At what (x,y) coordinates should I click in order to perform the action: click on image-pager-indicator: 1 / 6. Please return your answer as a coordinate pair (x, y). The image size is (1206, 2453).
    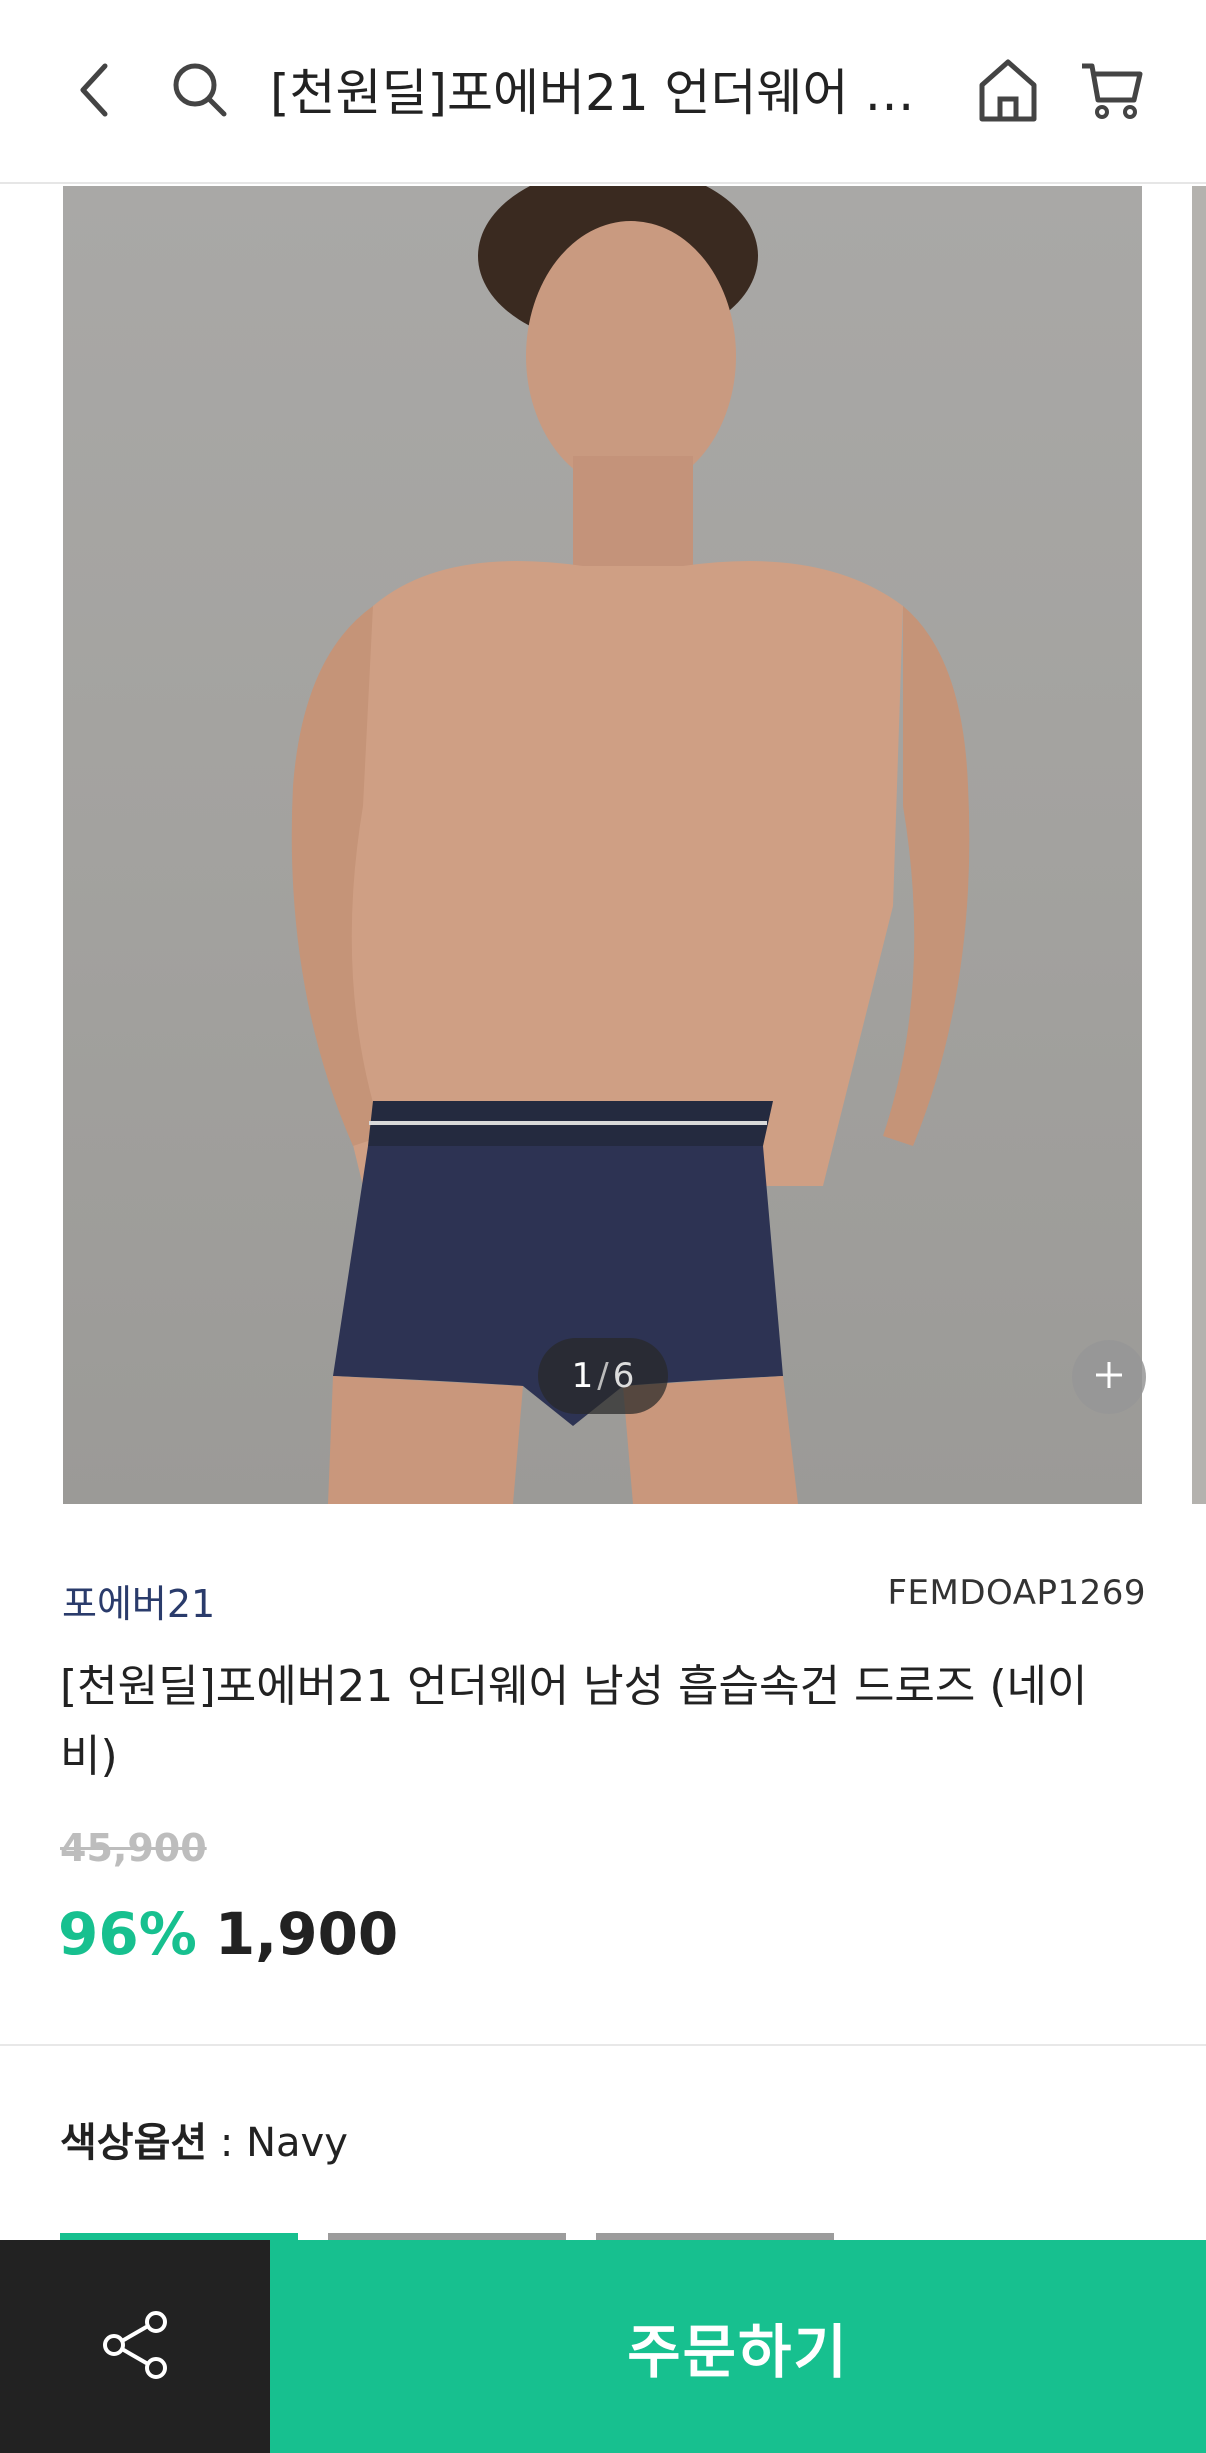
    Looking at the image, I should click on (603, 1376).